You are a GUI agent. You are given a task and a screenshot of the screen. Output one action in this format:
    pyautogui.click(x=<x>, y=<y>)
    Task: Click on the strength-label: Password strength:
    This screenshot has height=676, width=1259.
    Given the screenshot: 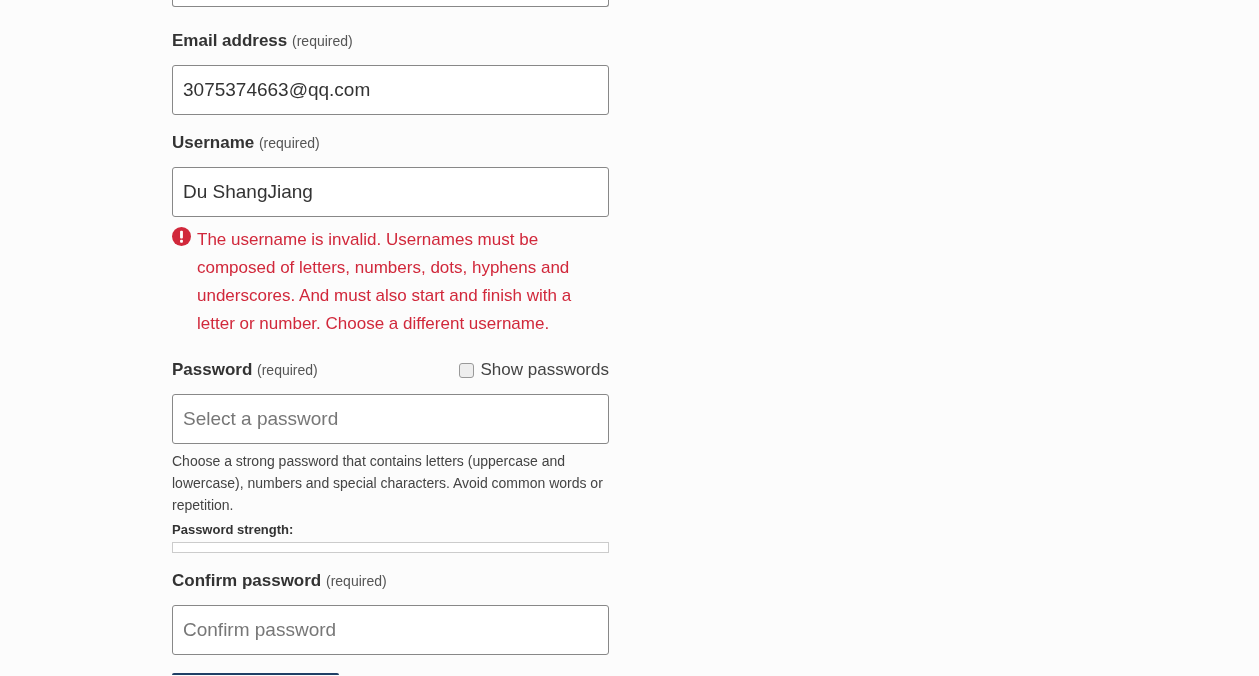 What is the action you would take?
    pyautogui.click(x=233, y=529)
    